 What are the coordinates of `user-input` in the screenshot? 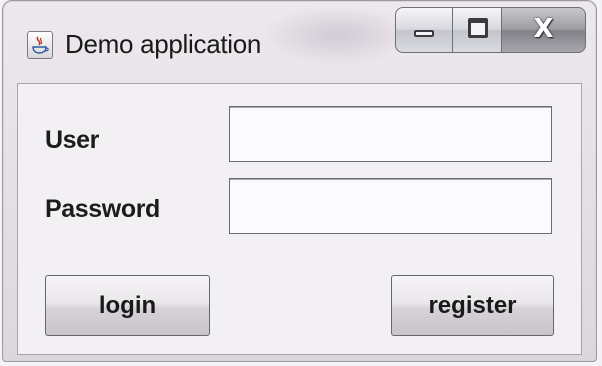 It's located at (390, 134).